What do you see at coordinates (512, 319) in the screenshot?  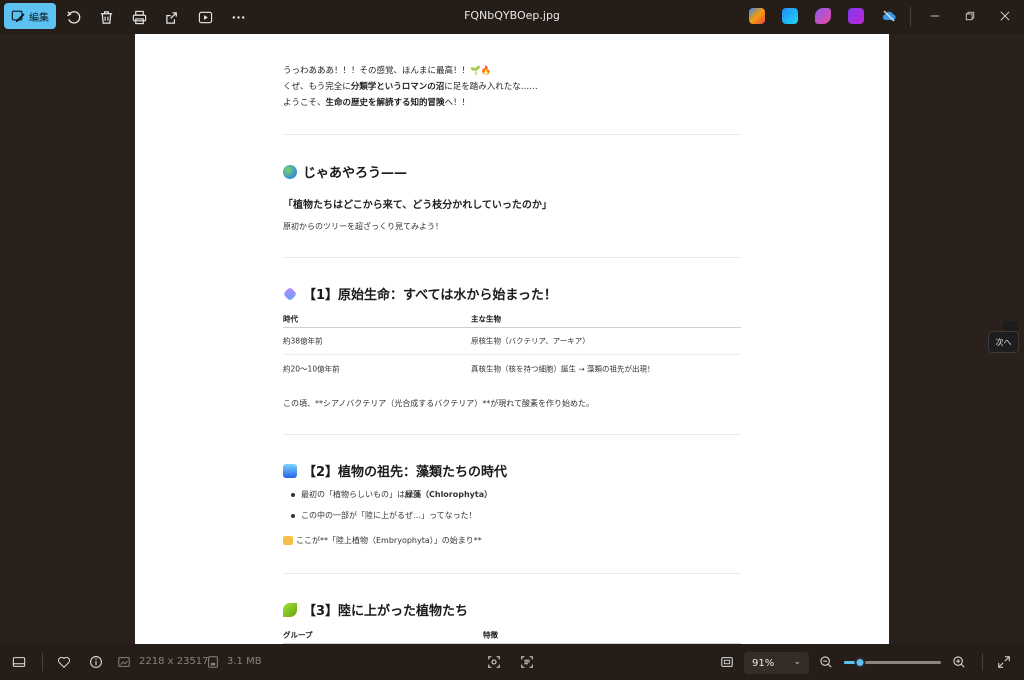 I see `table-header-row: 時代 主な生物` at bounding box center [512, 319].